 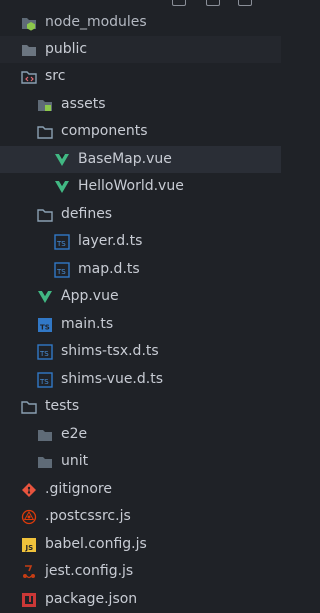 I want to click on tree-item-label: assets, so click(x=83, y=104).